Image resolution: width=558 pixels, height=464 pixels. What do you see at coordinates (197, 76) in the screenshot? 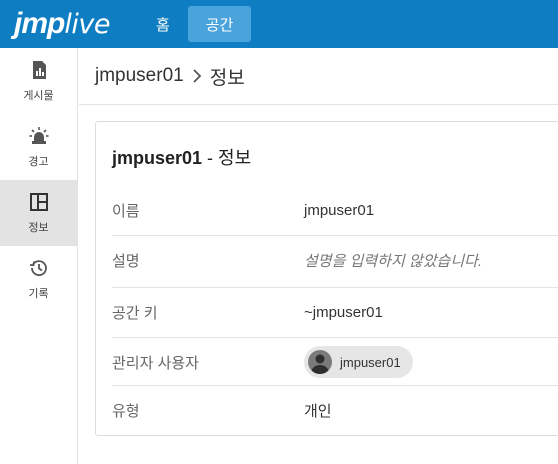
I see `chevron-right-icon` at bounding box center [197, 76].